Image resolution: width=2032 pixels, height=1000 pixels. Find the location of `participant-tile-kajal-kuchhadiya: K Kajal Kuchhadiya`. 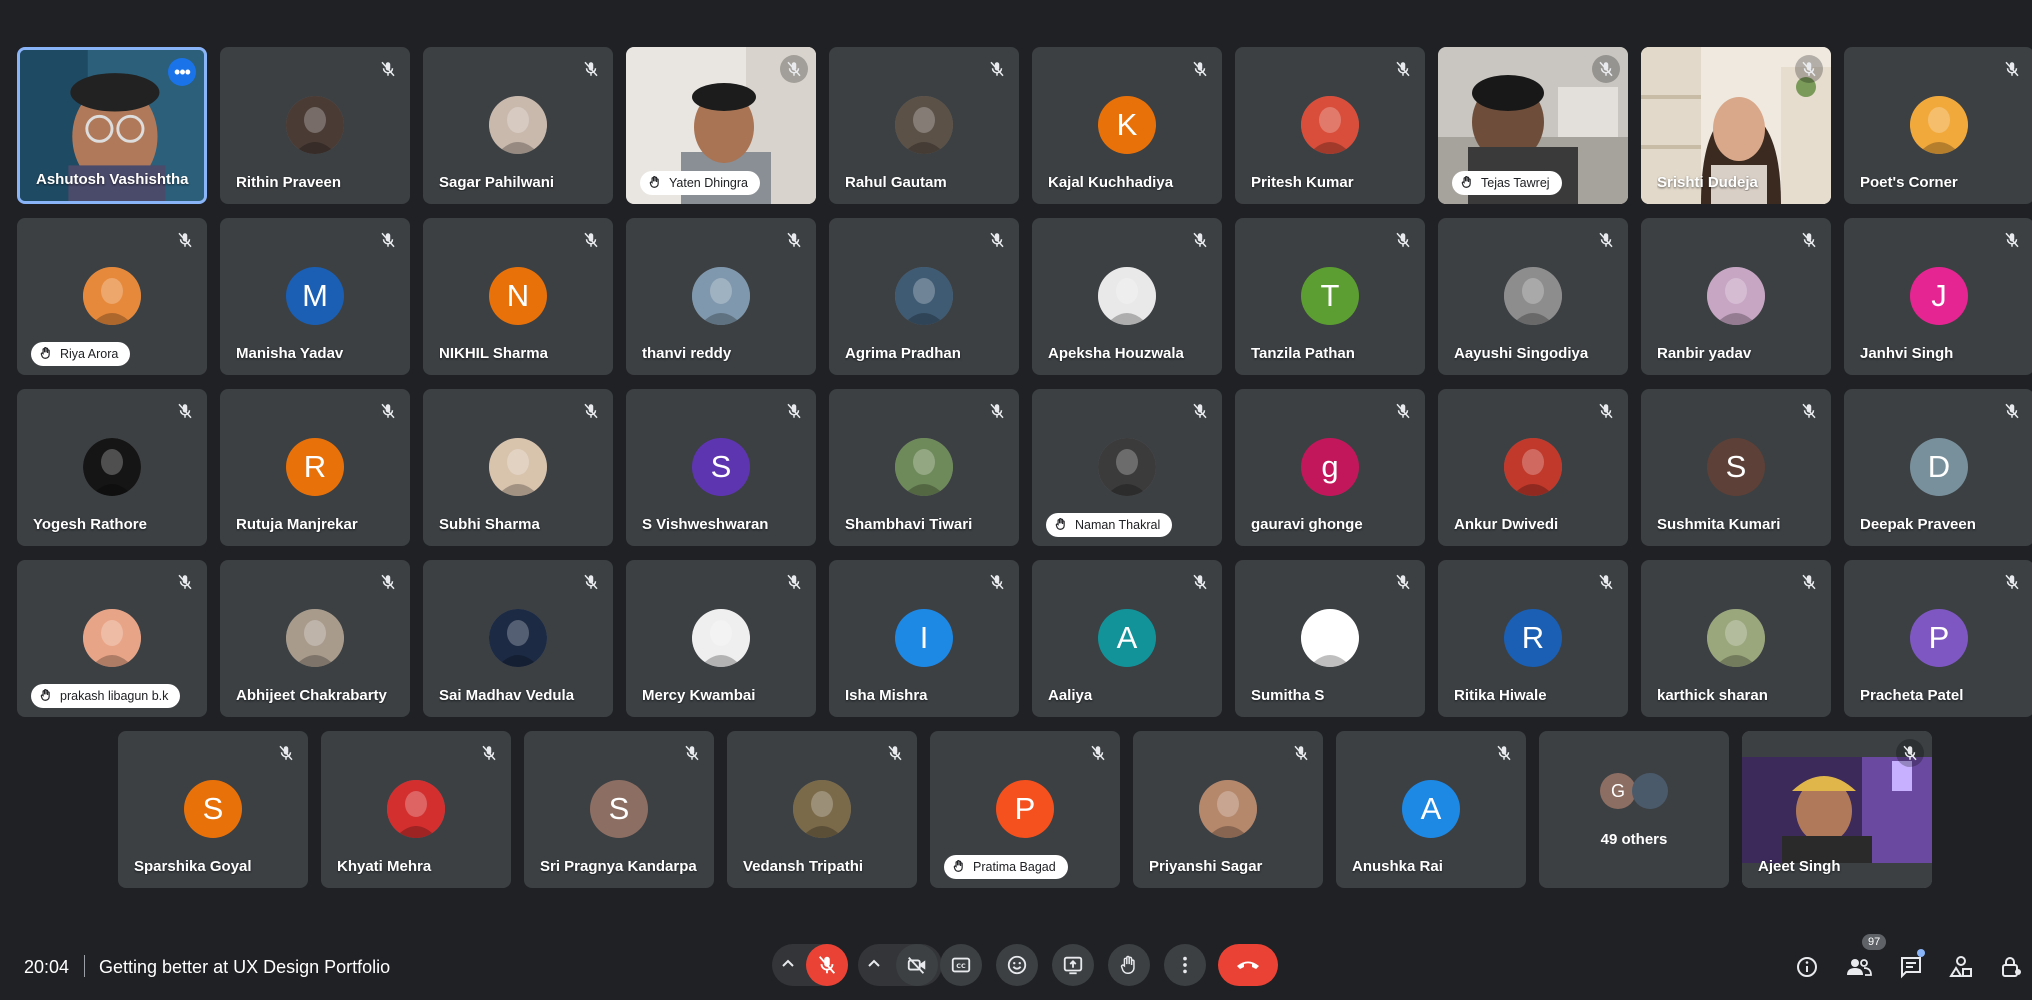

participant-tile-kajal-kuchhadiya: K Kajal Kuchhadiya is located at coordinates (1127, 125).